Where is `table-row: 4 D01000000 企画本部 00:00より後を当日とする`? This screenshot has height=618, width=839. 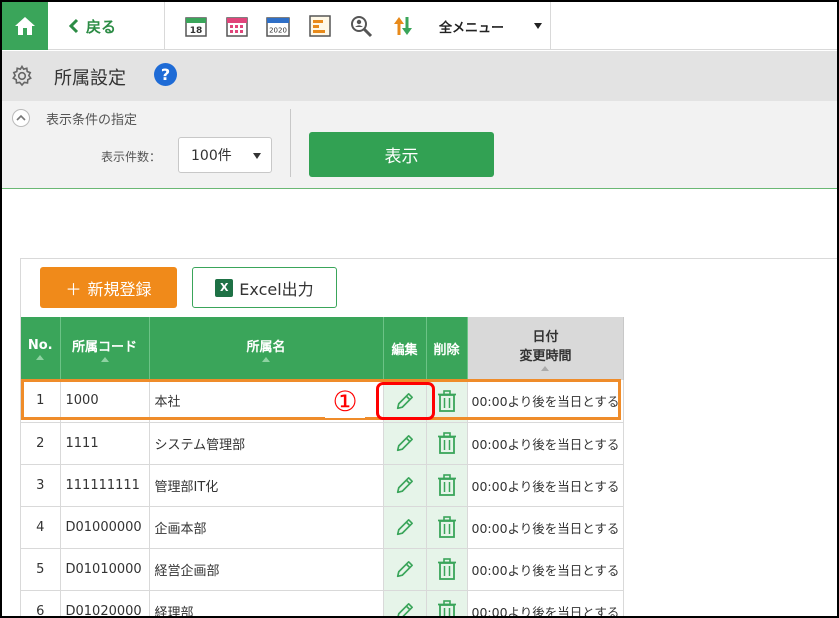
table-row: 4 D01000000 企画本部 00:00より後を当日とする is located at coordinates (323, 527).